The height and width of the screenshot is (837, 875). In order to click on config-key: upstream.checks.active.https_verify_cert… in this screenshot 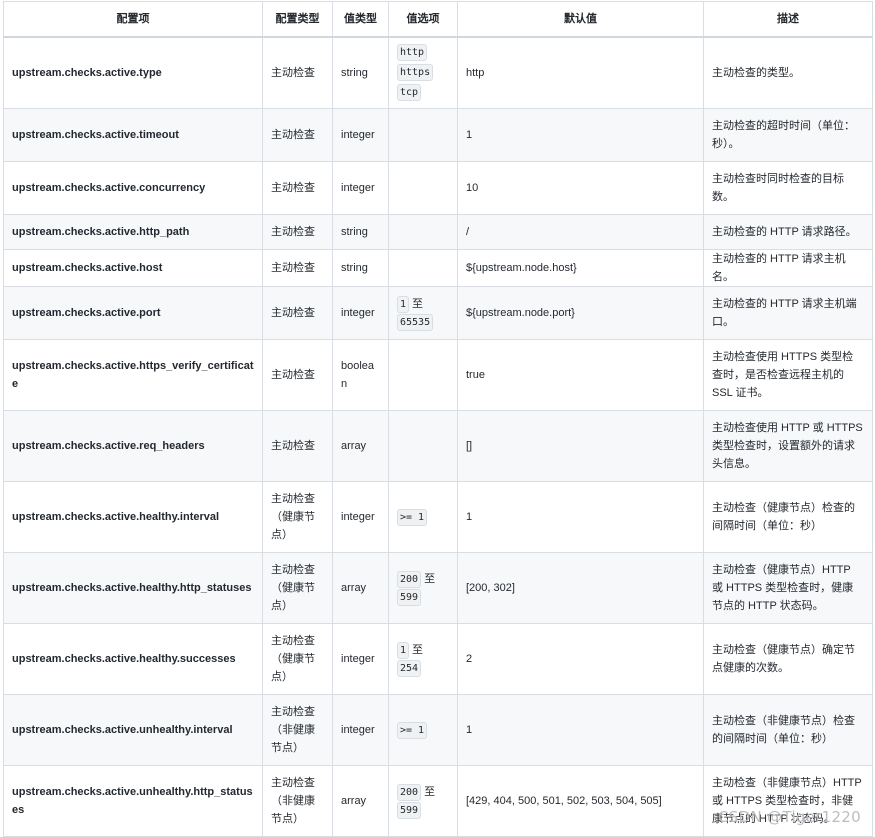, I will do `click(133, 374)`.